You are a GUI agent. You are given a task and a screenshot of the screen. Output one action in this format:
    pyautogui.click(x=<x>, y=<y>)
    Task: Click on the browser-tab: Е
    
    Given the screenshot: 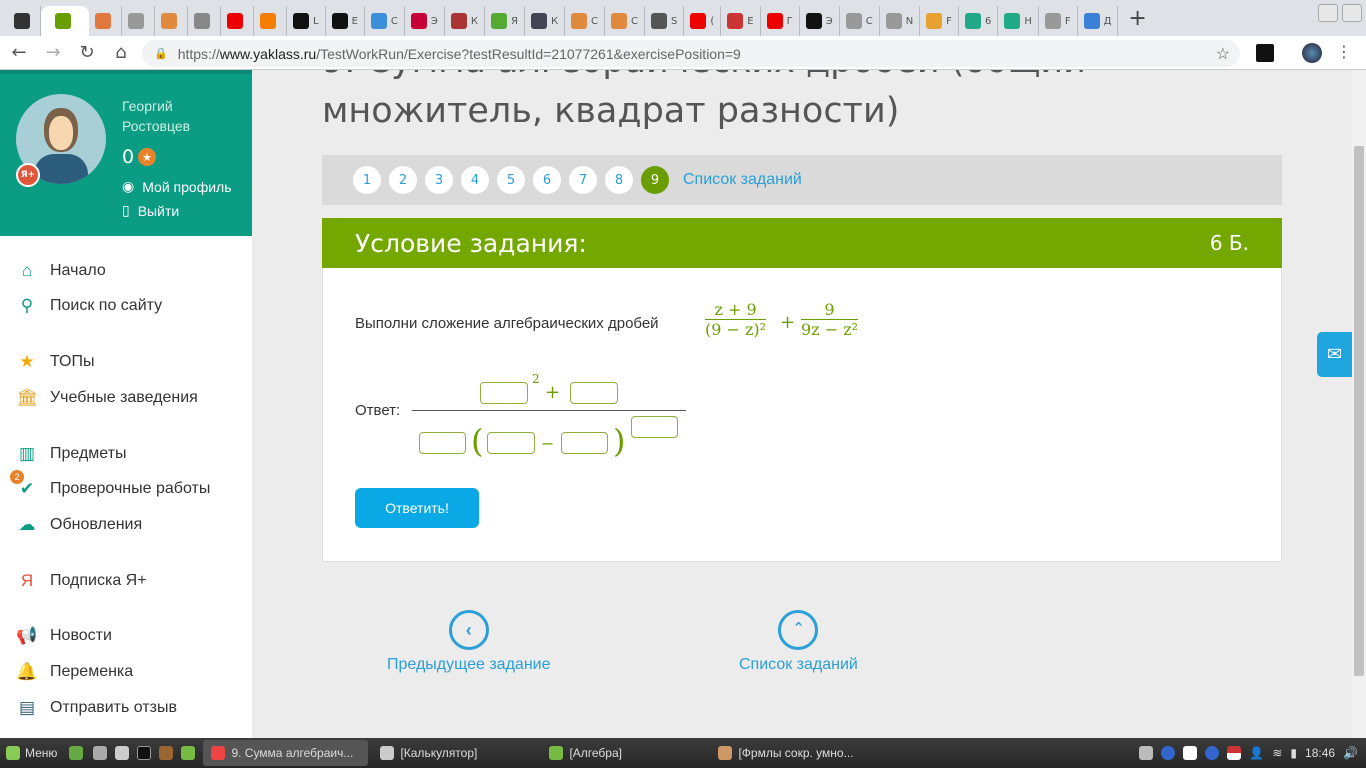 What is the action you would take?
    pyautogui.click(x=741, y=21)
    